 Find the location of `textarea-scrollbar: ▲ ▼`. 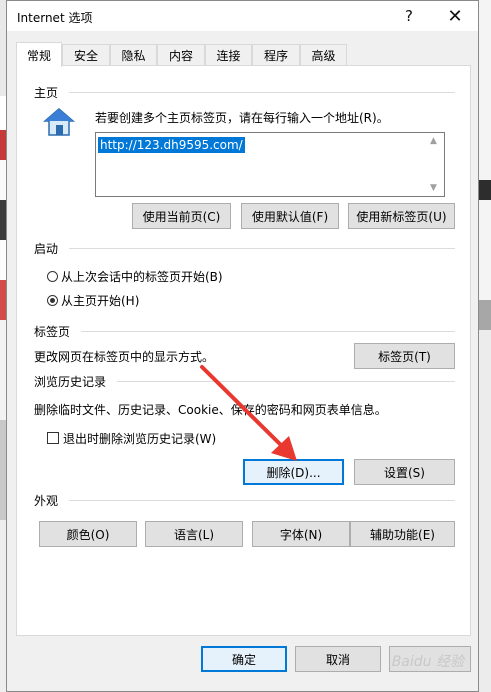

textarea-scrollbar: ▲ ▼ is located at coordinates (435, 164).